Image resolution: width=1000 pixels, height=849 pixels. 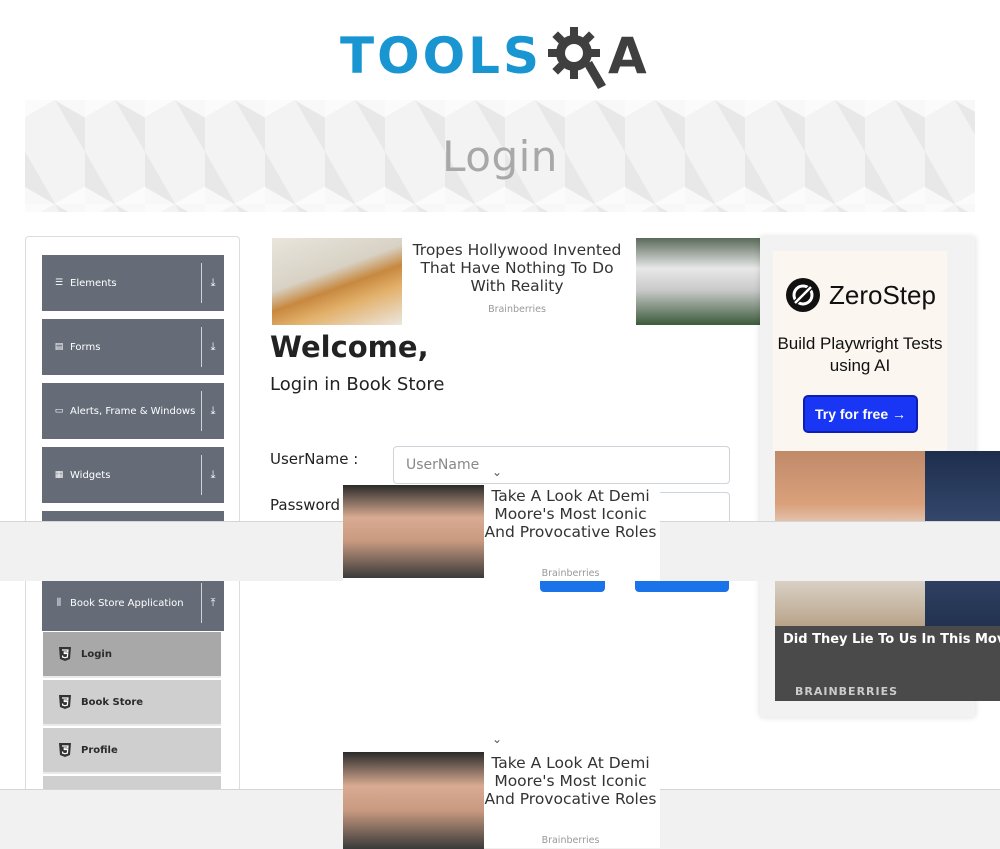 I want to click on upload-icon: ⤒, so click(x=213, y=602).